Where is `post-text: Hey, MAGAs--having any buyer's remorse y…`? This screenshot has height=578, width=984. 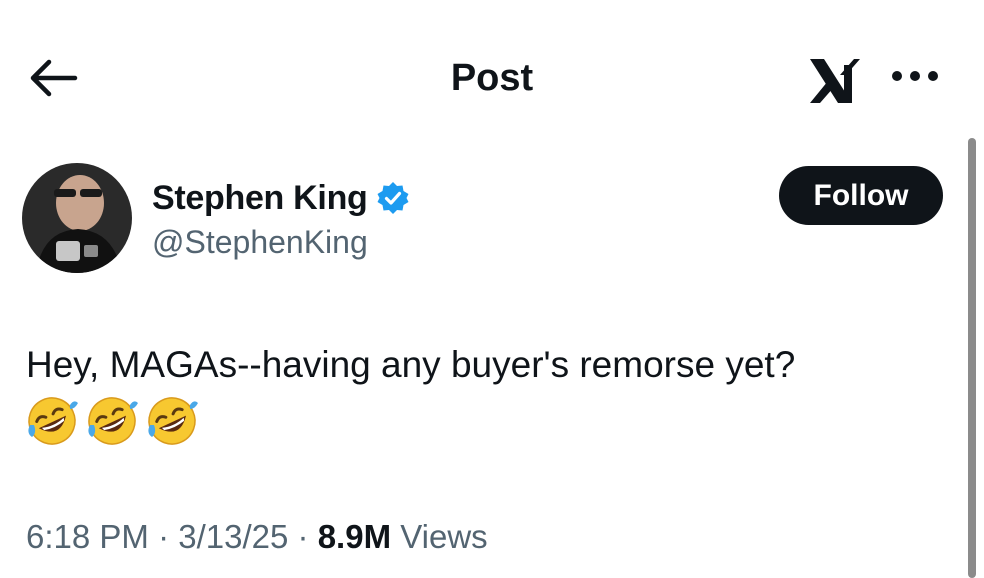
post-text: Hey, MAGAs--having any buyer's remorse y… is located at coordinates (411, 364).